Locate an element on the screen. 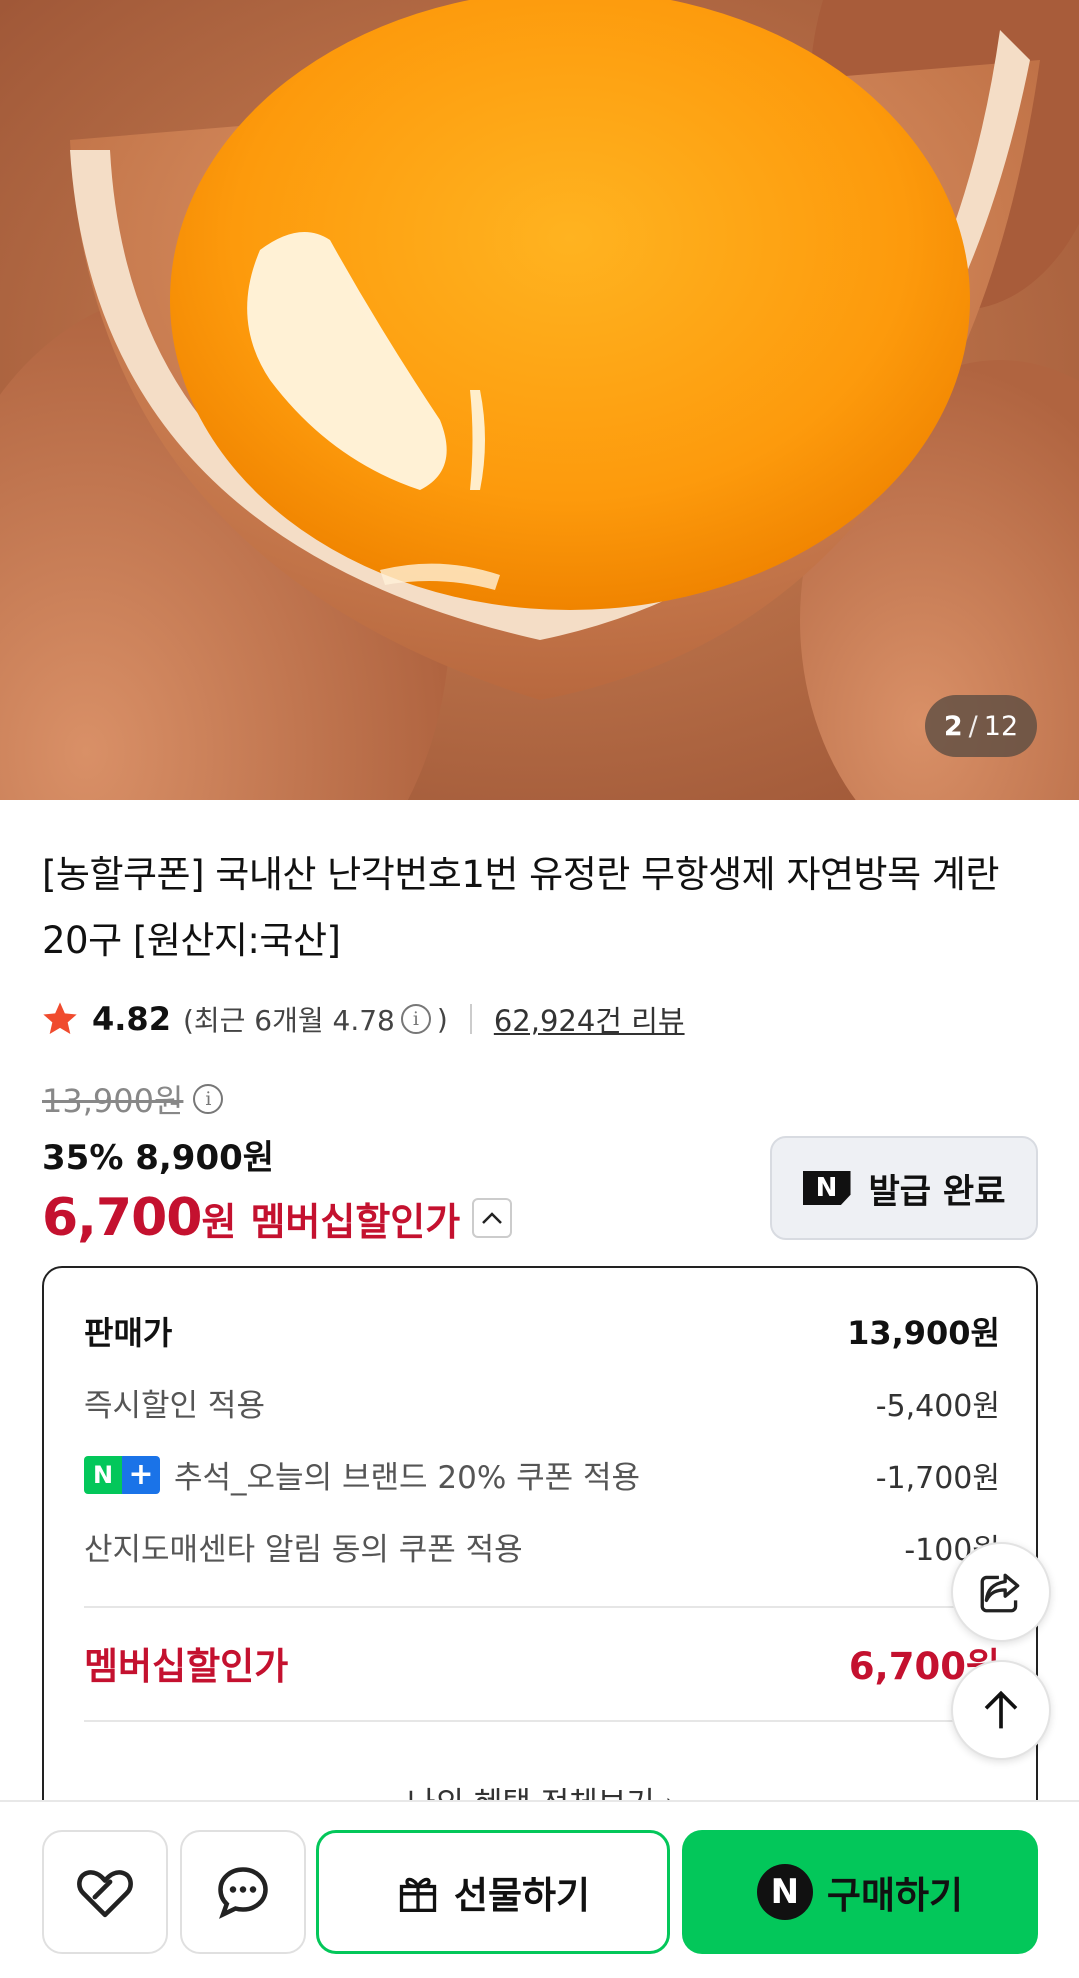 The image size is (1079, 1978). coupon-issued-button: N 발급 완료 is located at coordinates (904, 1188).